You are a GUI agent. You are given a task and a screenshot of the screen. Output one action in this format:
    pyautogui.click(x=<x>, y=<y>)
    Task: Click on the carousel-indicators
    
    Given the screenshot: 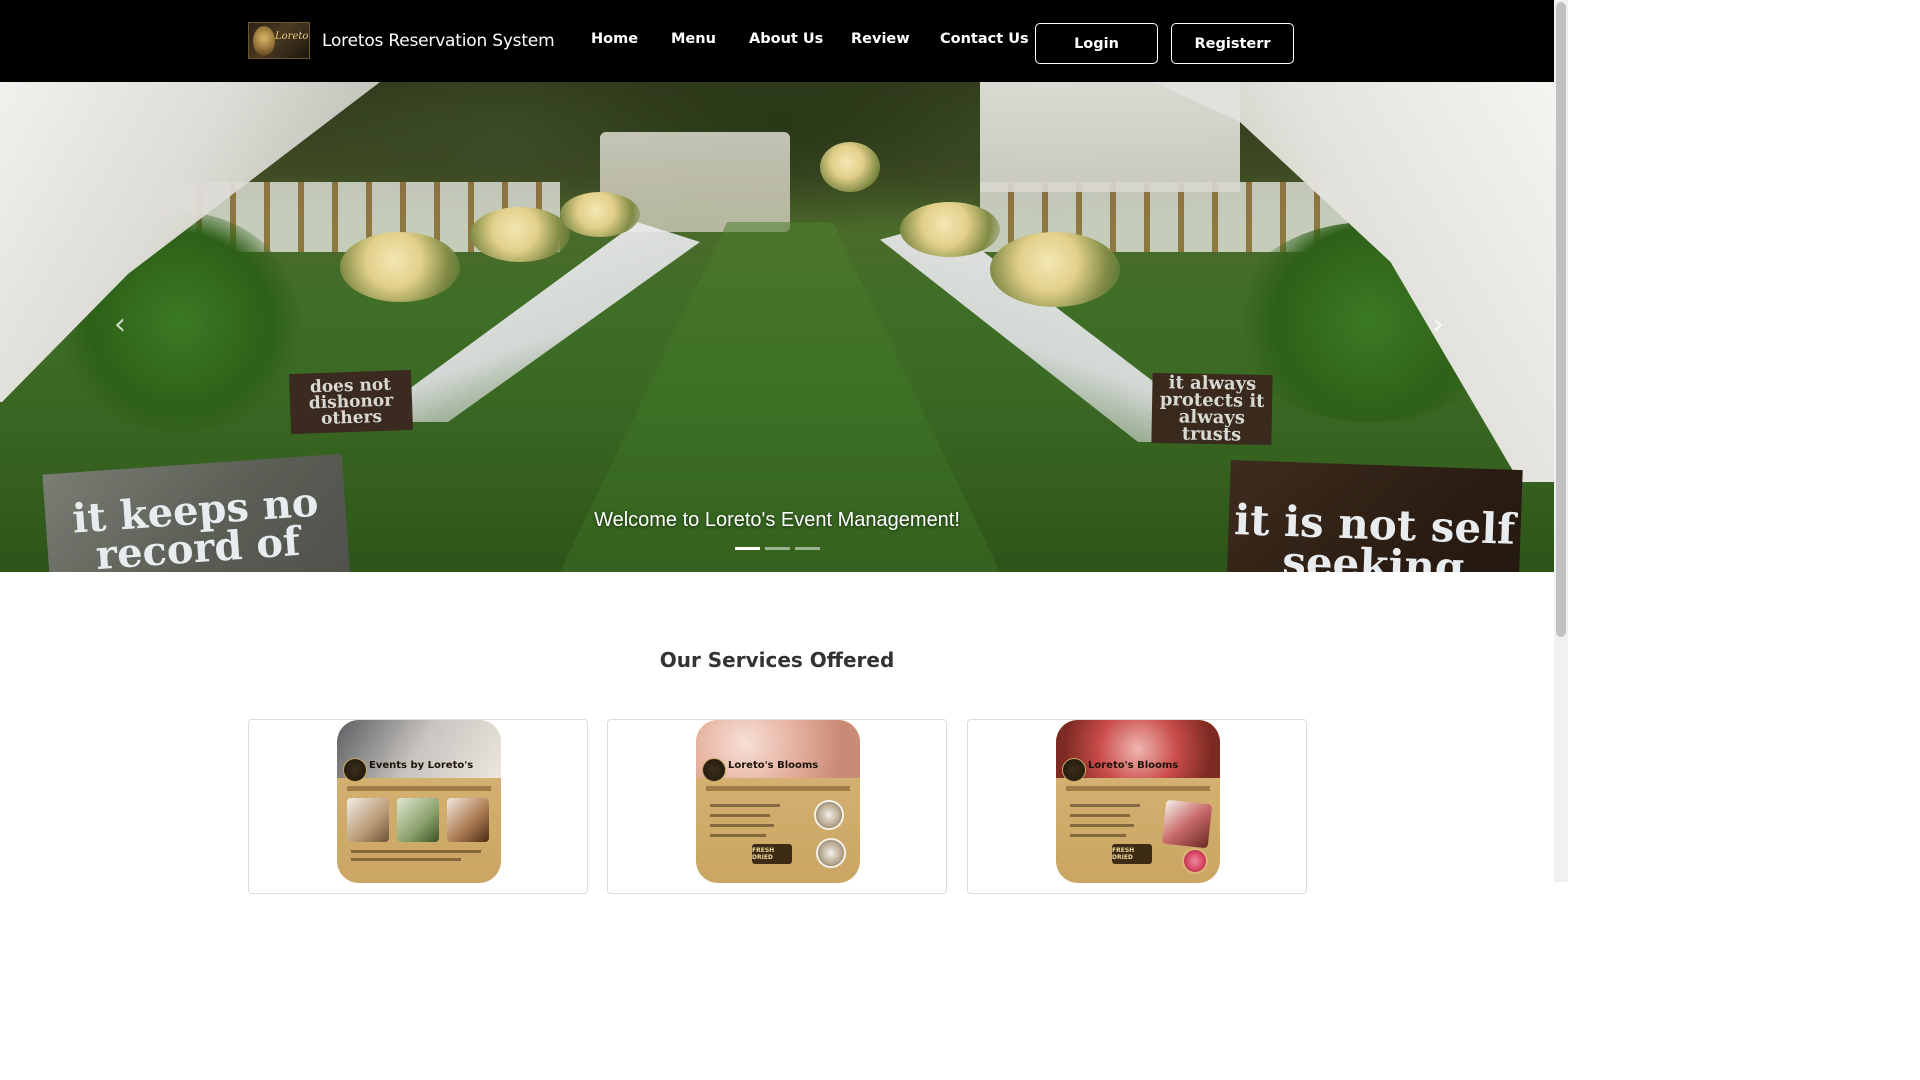 What is the action you would take?
    pyautogui.click(x=777, y=548)
    